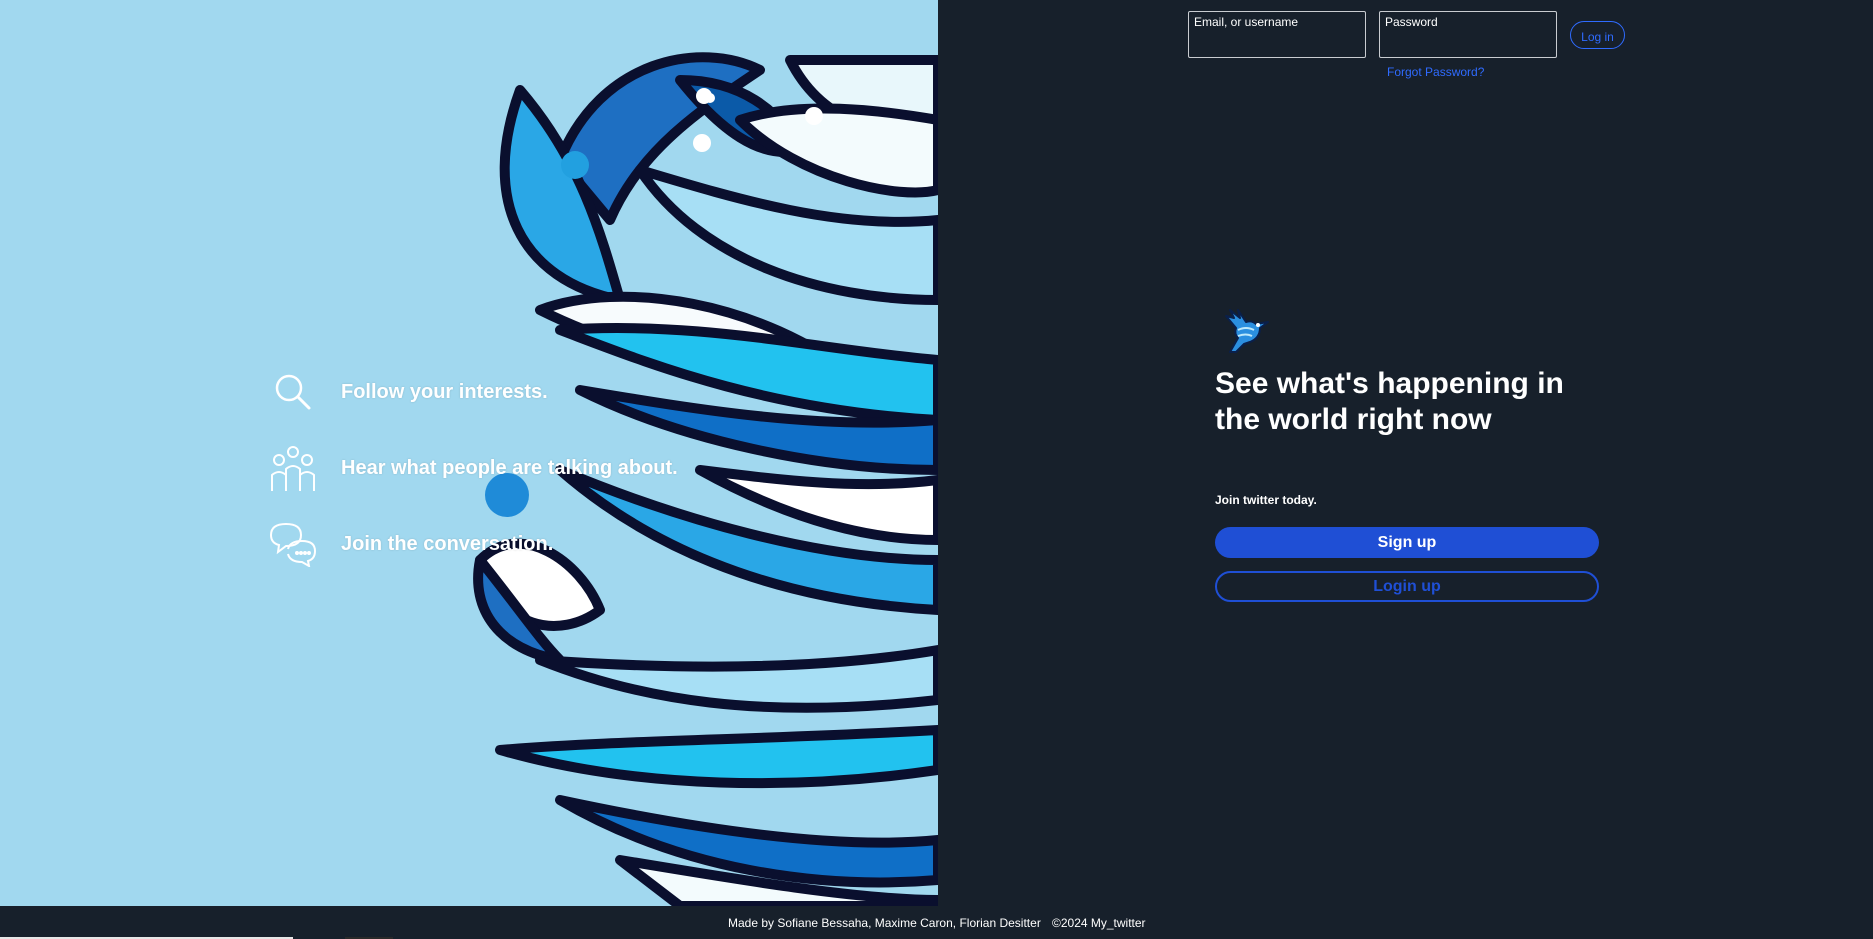  Describe the element at coordinates (447, 543) in the screenshot. I see `feature-join-text: Join the conversation.` at that location.